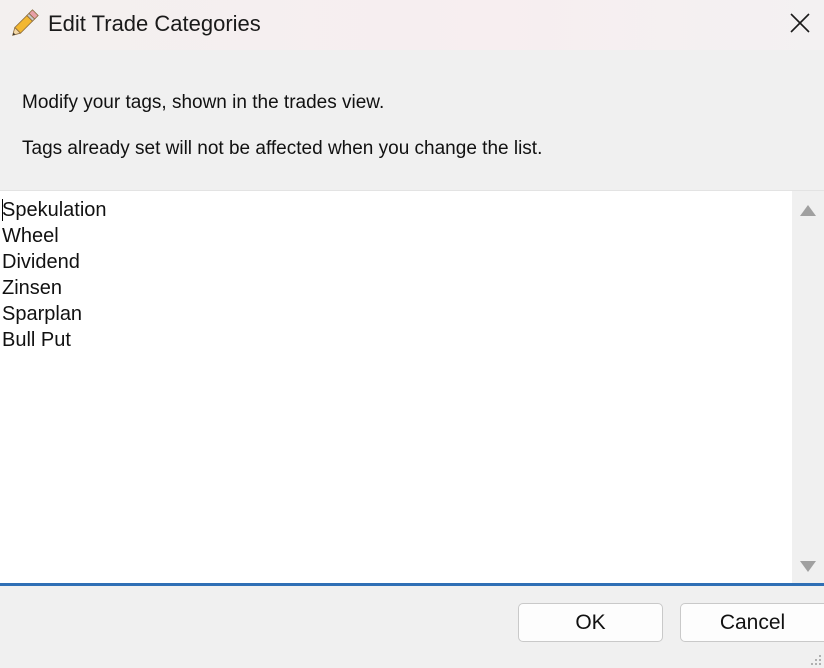  I want to click on ok-button: OK, so click(590, 622).